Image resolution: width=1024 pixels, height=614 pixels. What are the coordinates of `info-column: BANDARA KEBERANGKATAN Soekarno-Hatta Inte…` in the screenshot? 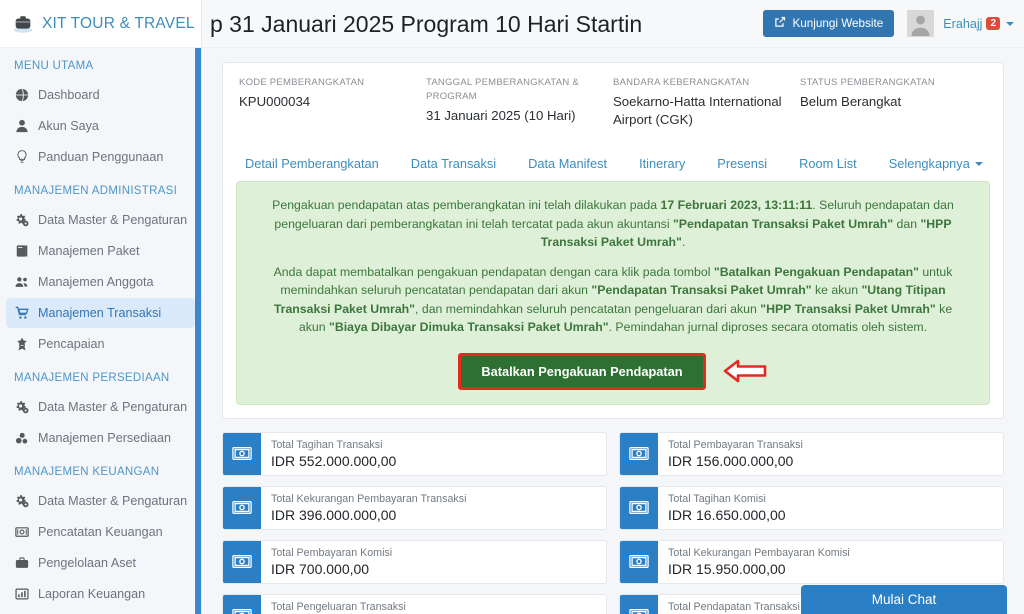 It's located at (706, 102).